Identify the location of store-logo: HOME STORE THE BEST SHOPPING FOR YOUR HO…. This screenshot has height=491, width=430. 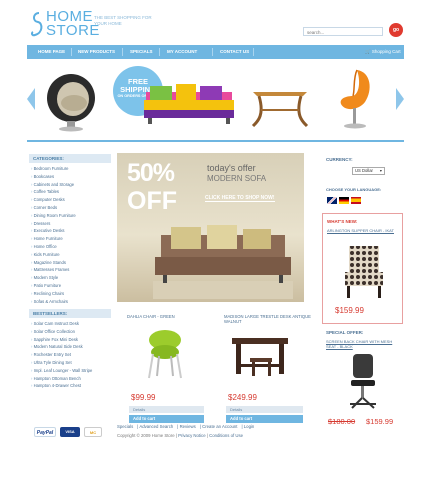
(91, 26).